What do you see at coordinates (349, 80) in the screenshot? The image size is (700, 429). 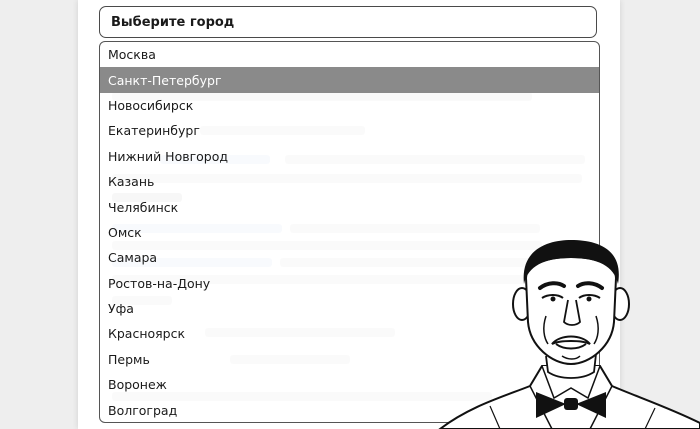 I see `city-option-selected: Санкт-Петербург` at bounding box center [349, 80].